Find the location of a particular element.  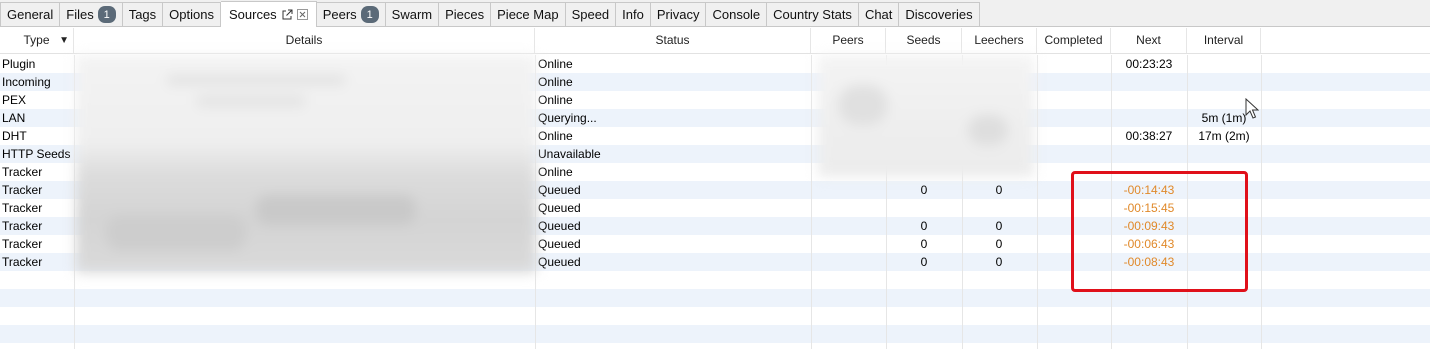

column-header-label: Type is located at coordinates (36, 40).